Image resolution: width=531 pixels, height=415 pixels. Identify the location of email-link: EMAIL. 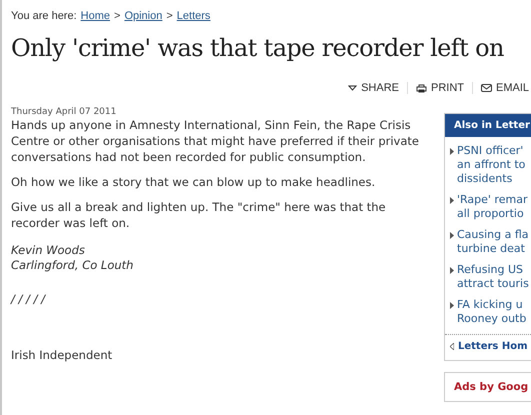
(501, 88).